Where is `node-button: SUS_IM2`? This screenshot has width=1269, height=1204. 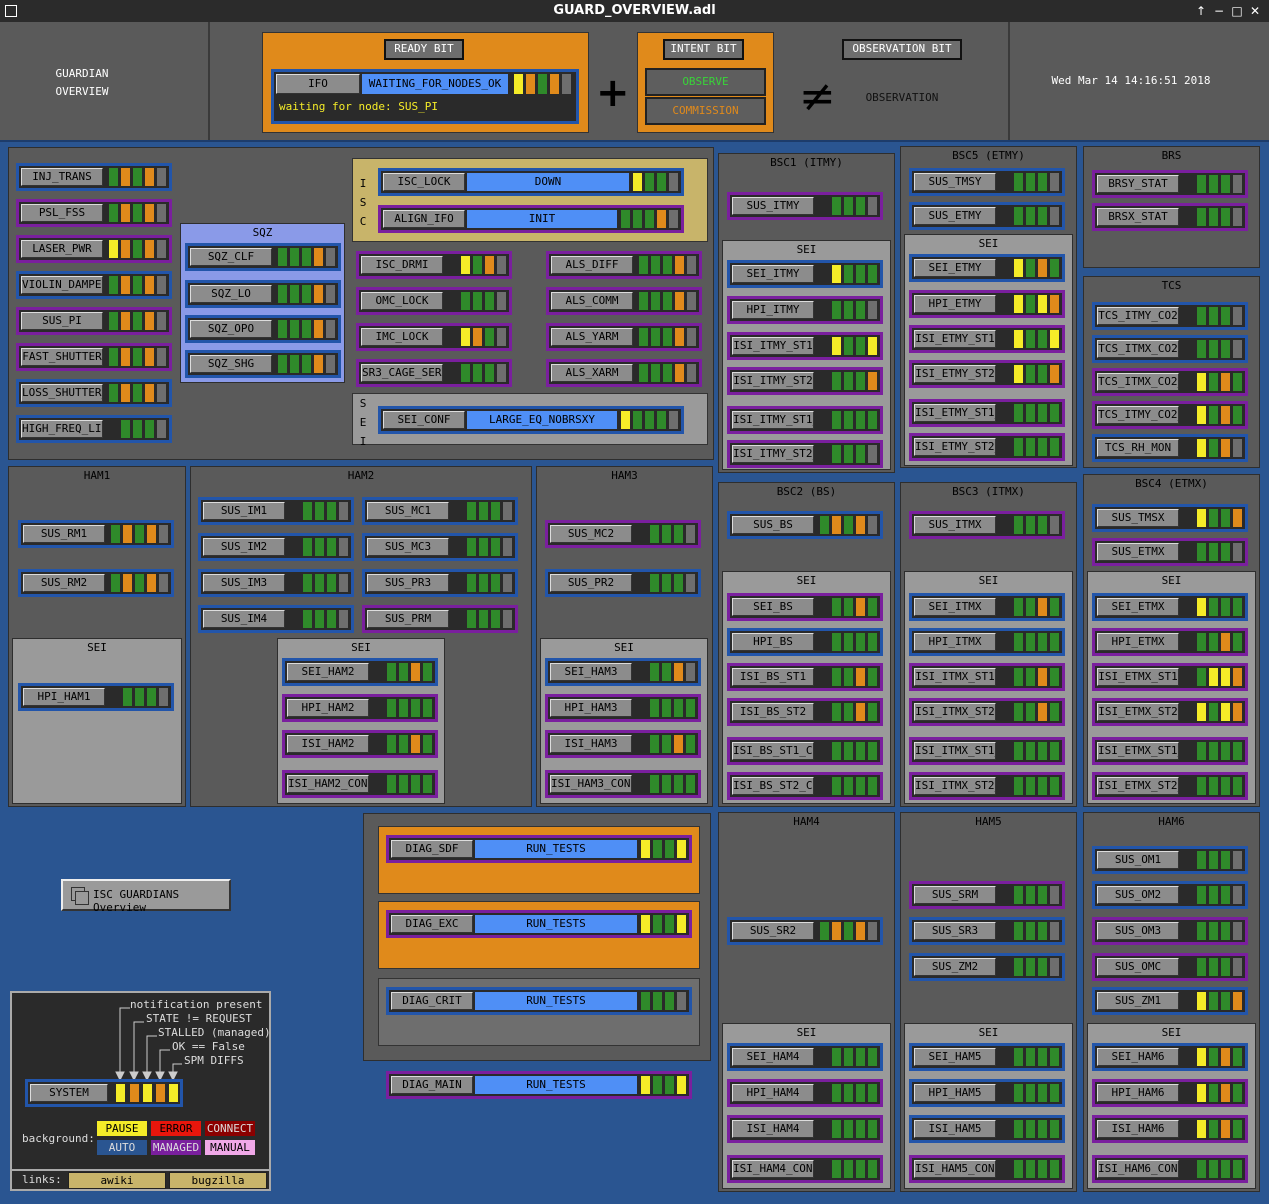
node-button: SUS_IM2 is located at coordinates (244, 547).